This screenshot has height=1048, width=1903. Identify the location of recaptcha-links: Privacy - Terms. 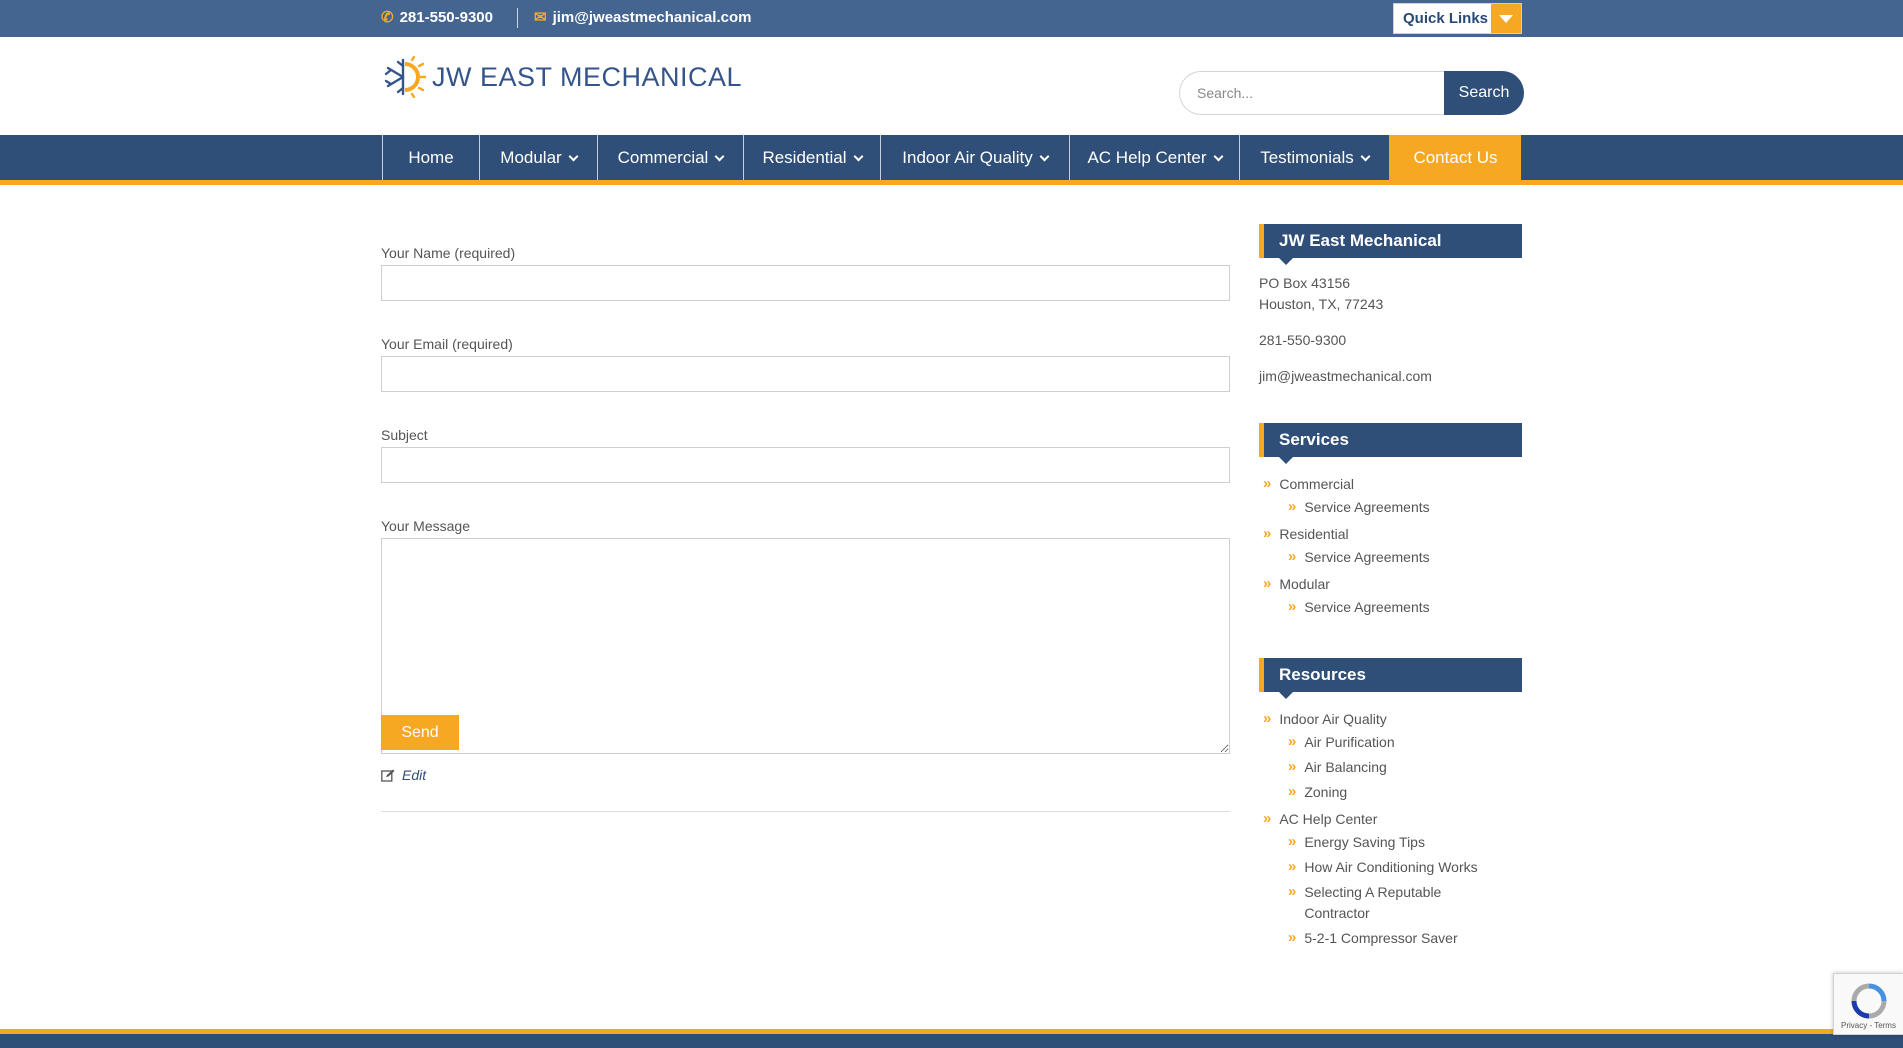
(1868, 1025).